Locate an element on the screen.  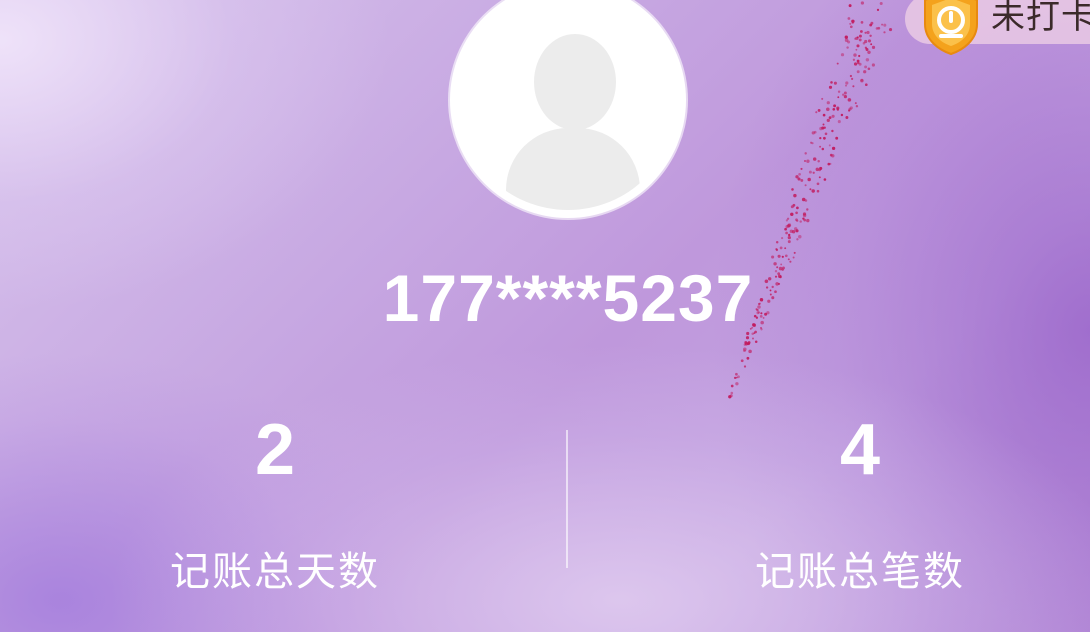
stats-divider is located at coordinates (567, 499).